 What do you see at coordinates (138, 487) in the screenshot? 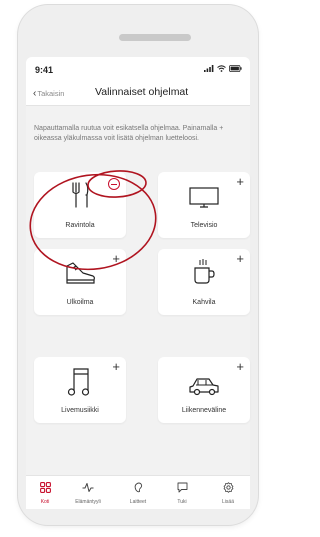
I see `hearing-aid-icon` at bounding box center [138, 487].